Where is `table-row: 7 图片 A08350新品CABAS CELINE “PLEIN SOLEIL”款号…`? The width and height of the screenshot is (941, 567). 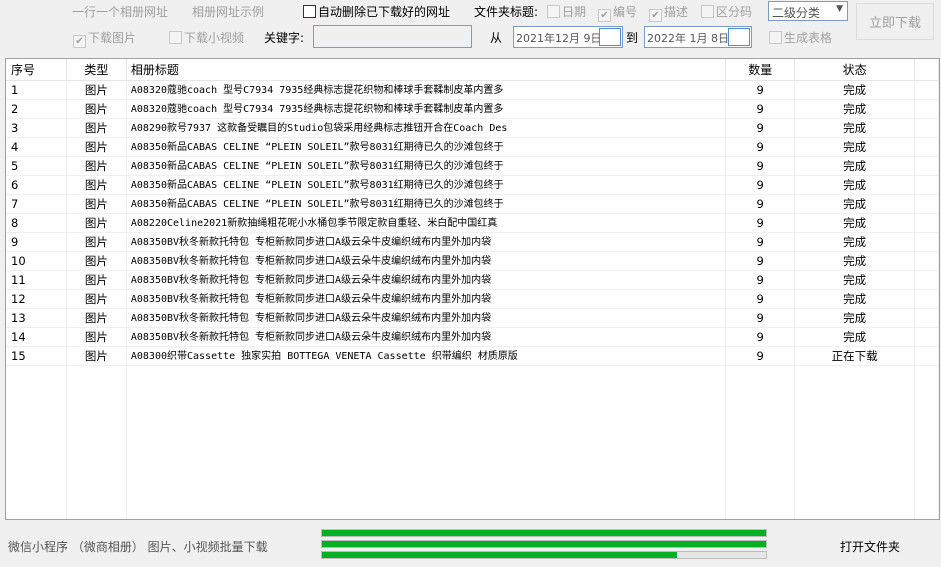
table-row: 7 图片 A08350新品CABAS CELINE “PLEIN SOLEIL”款号… is located at coordinates (472, 204).